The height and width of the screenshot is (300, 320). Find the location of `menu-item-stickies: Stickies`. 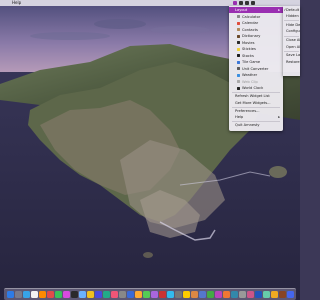

menu-item-stickies: Stickies is located at coordinates (256, 49).